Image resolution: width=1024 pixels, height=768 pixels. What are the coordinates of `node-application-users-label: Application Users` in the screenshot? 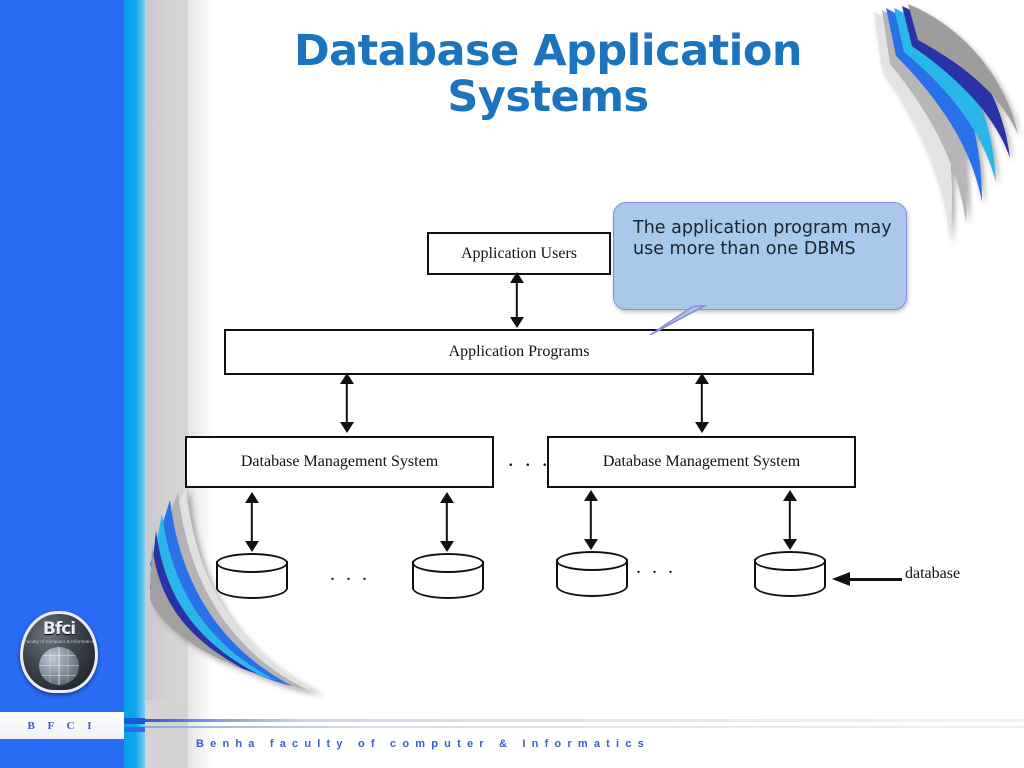 It's located at (519, 253).